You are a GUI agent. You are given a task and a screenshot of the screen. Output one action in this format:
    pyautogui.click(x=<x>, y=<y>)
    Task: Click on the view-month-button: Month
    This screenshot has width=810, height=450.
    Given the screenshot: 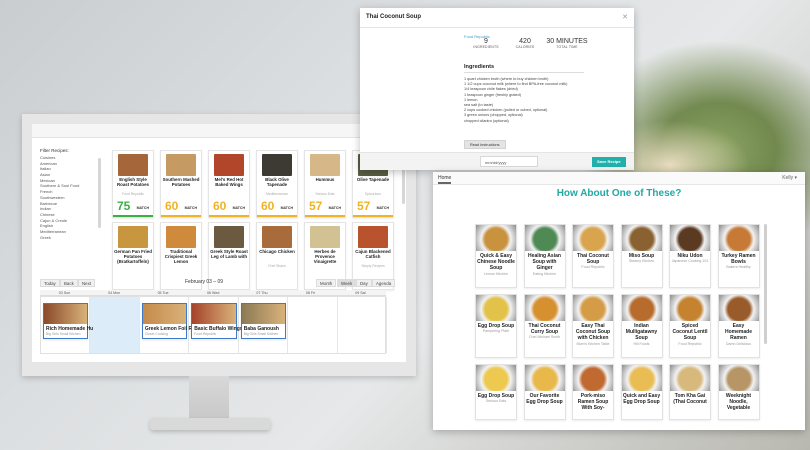 What is the action you would take?
    pyautogui.click(x=326, y=283)
    